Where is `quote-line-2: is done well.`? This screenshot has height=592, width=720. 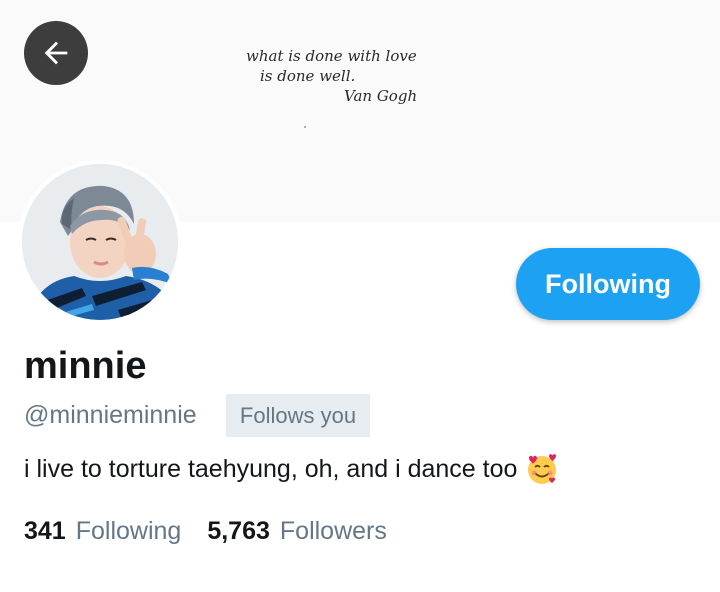
quote-line-2: is done well. is located at coordinates (308, 76).